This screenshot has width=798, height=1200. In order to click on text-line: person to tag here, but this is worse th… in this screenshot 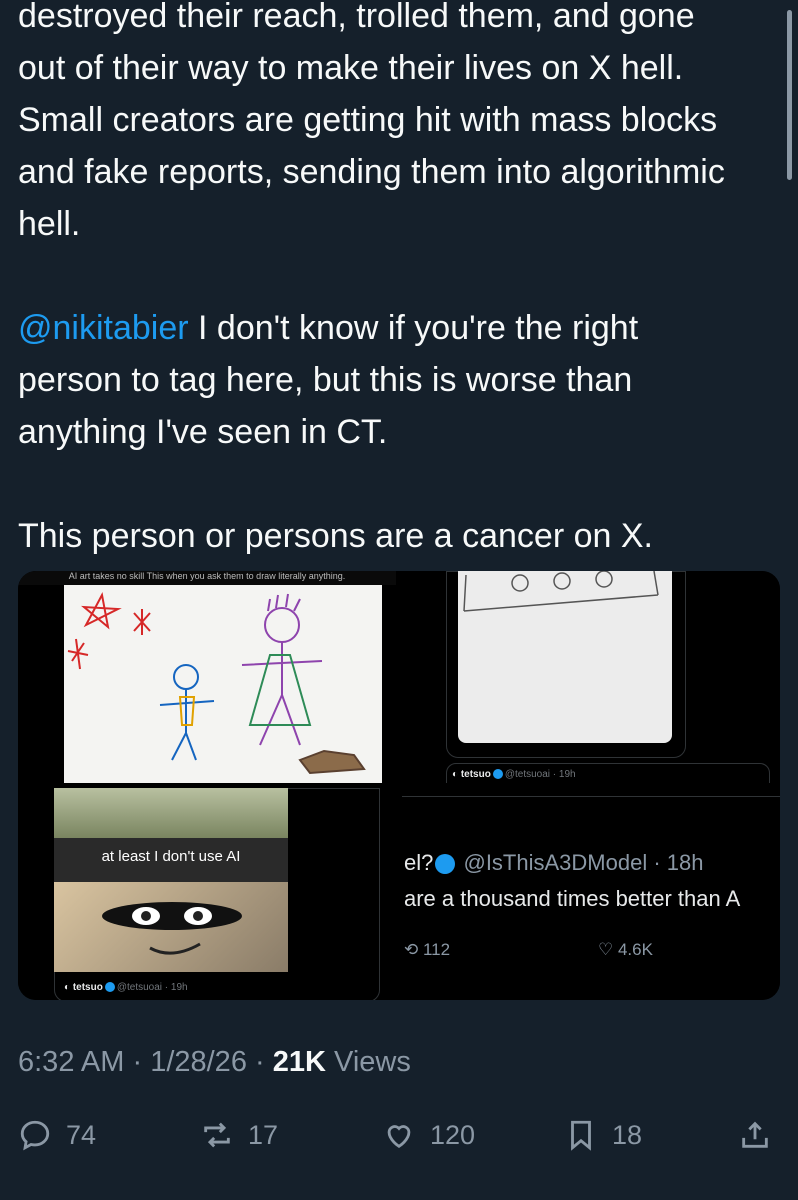, I will do `click(325, 380)`.